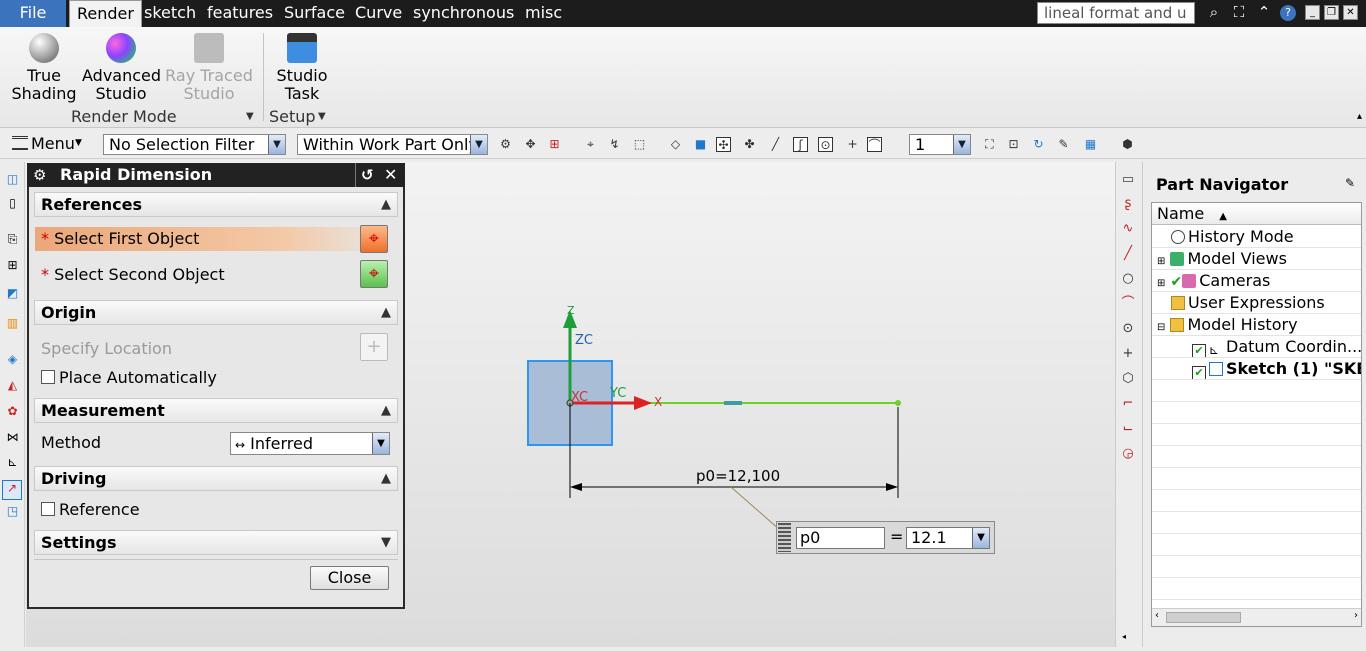 The width and height of the screenshot is (1366, 651). Describe the element at coordinates (749, 144) in the screenshot. I see `grid-snap-icon: ✤` at that location.